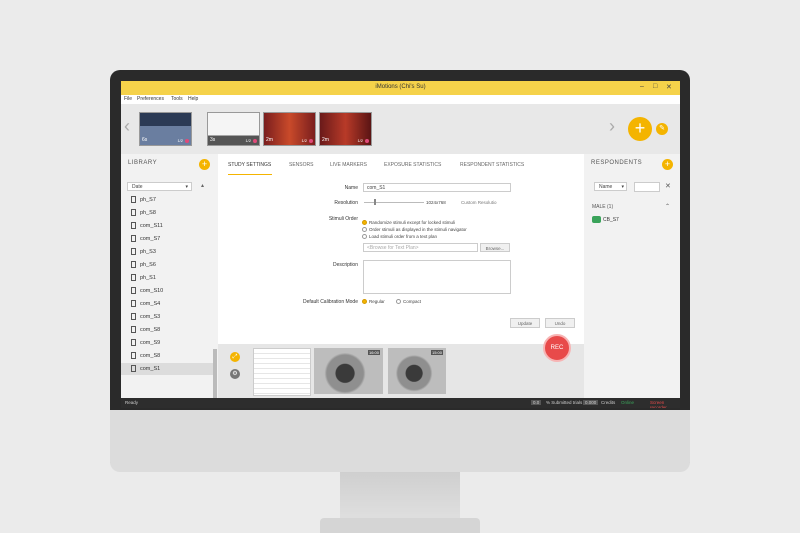 The width and height of the screenshot is (800, 533). What do you see at coordinates (167, 278) in the screenshot?
I see `library-item: ph_S1` at bounding box center [167, 278].